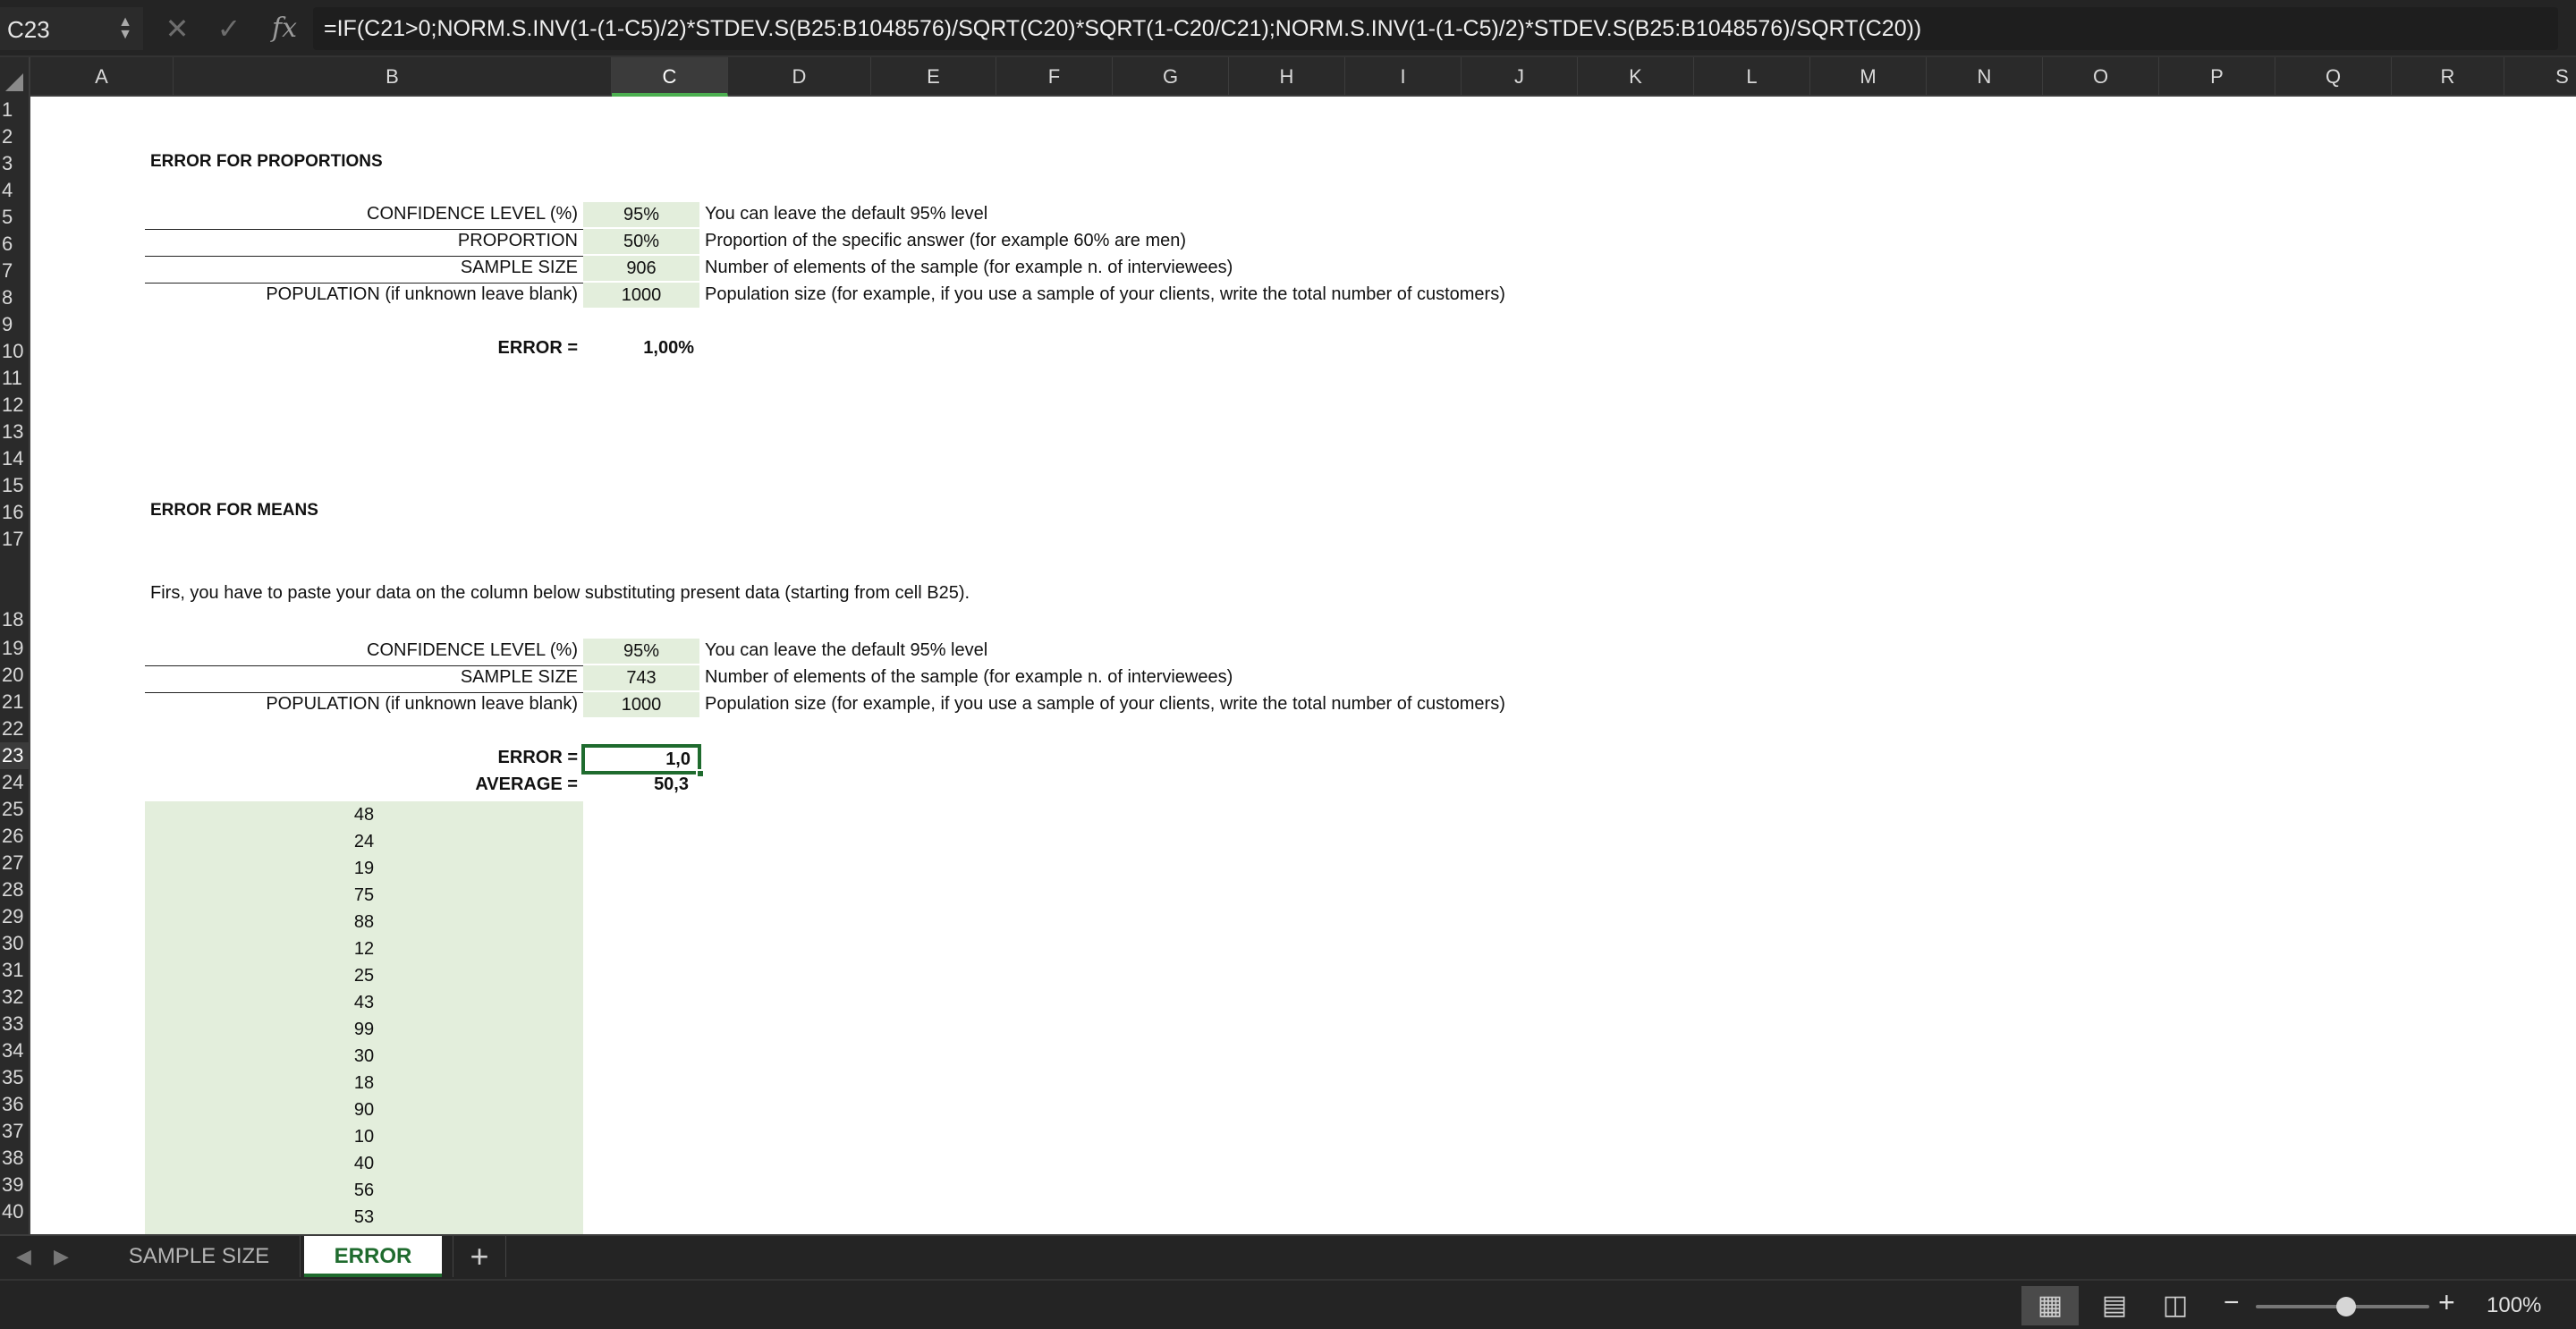  I want to click on tab-prev-icon: ◀, so click(23, 1256).